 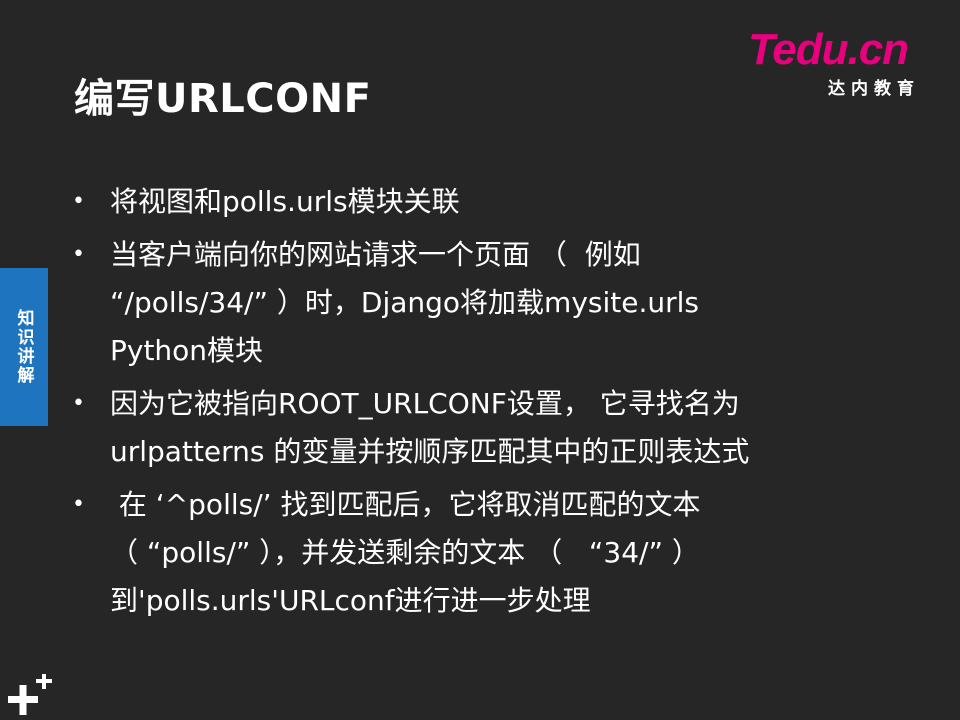 I want to click on logo-mark: Tedu.cn, so click(x=843, y=50).